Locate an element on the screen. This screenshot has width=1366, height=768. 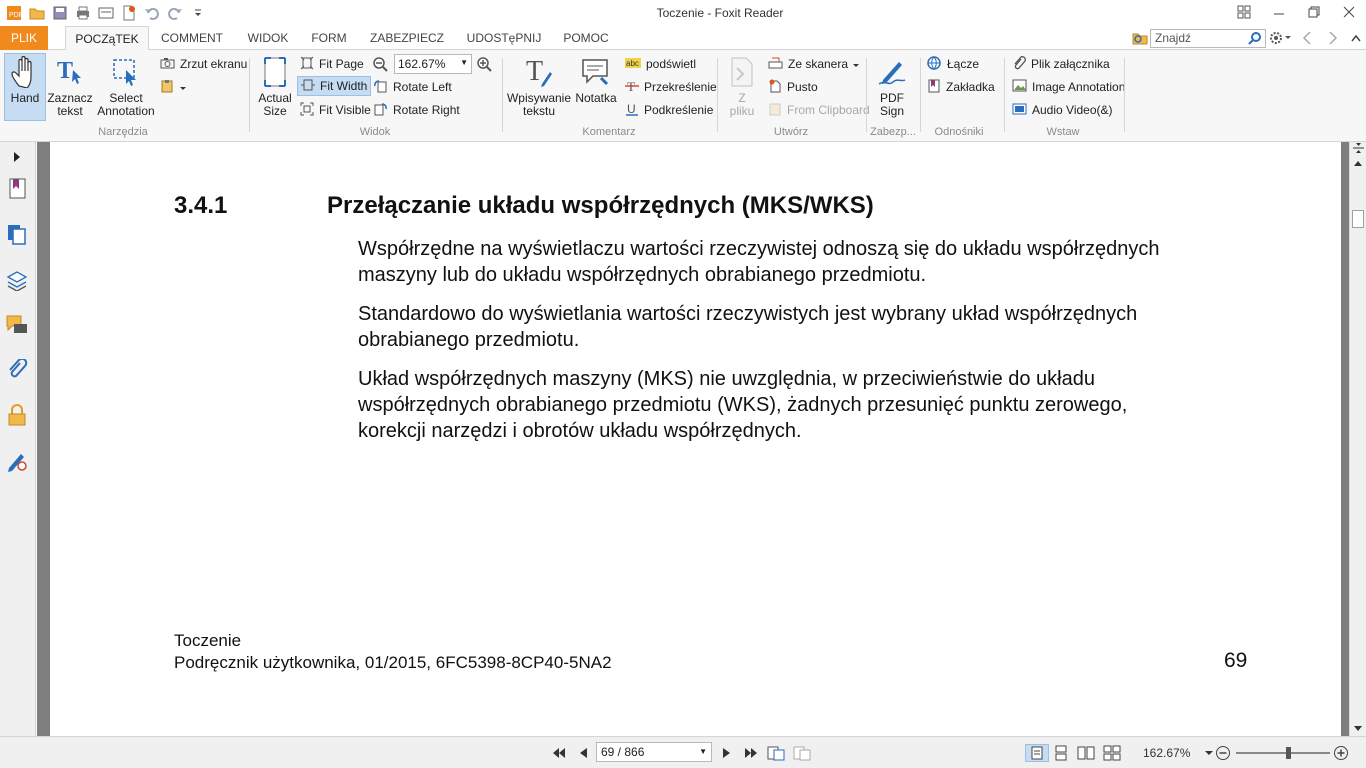
rotate-right-icon is located at coordinates (380, 110).